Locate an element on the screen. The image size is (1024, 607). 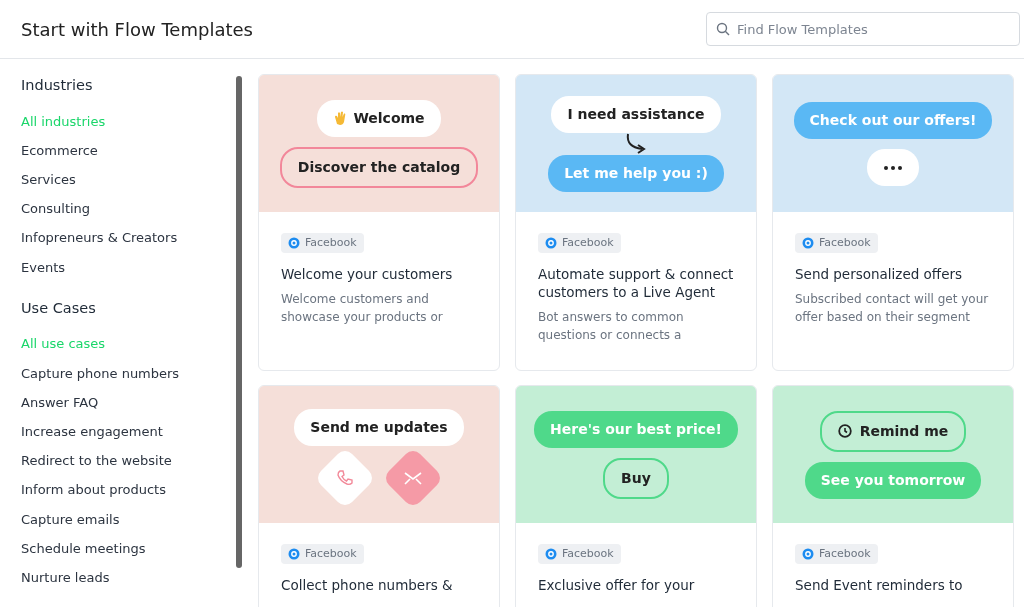
search-field: Find Flow Templates is located at coordinates (863, 29).